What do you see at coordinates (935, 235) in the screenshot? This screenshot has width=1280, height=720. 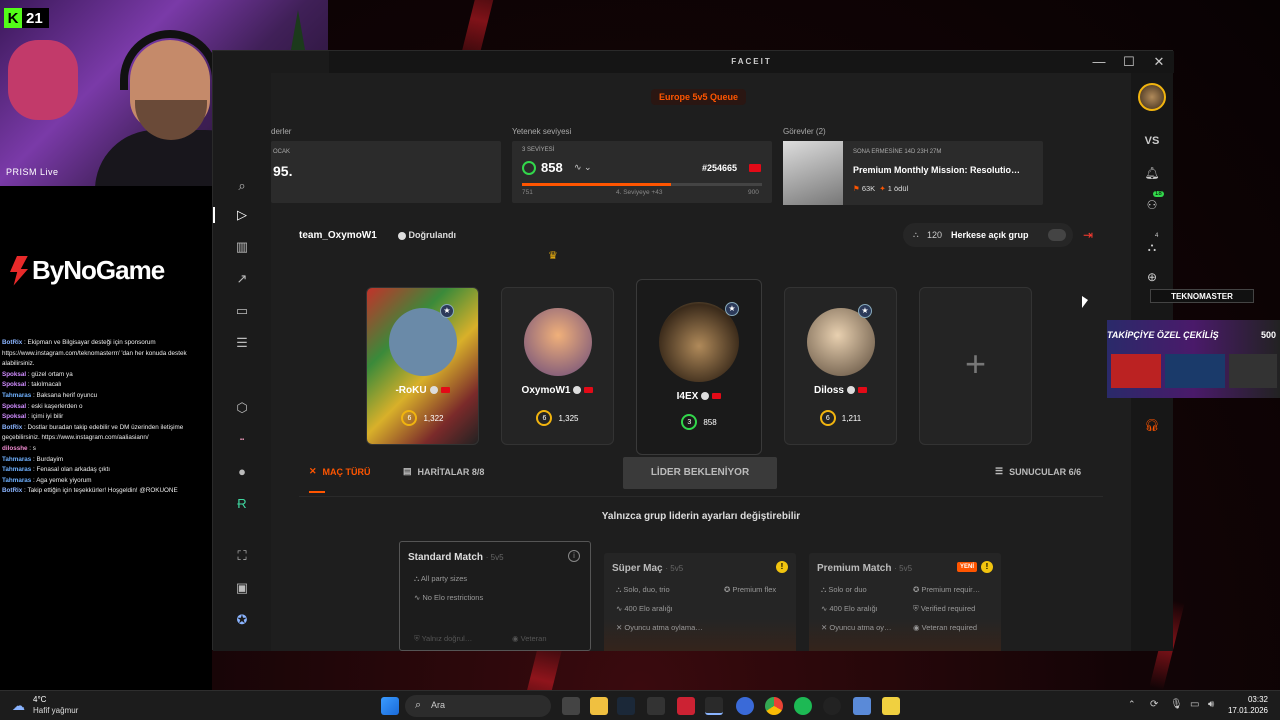 I see `group-count: 120` at bounding box center [935, 235].